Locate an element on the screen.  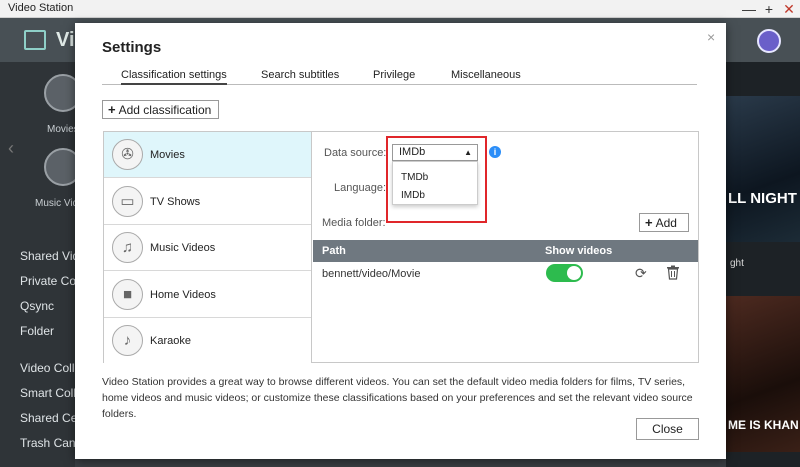
classification-label: Music Videos is located at coordinates (183, 248).